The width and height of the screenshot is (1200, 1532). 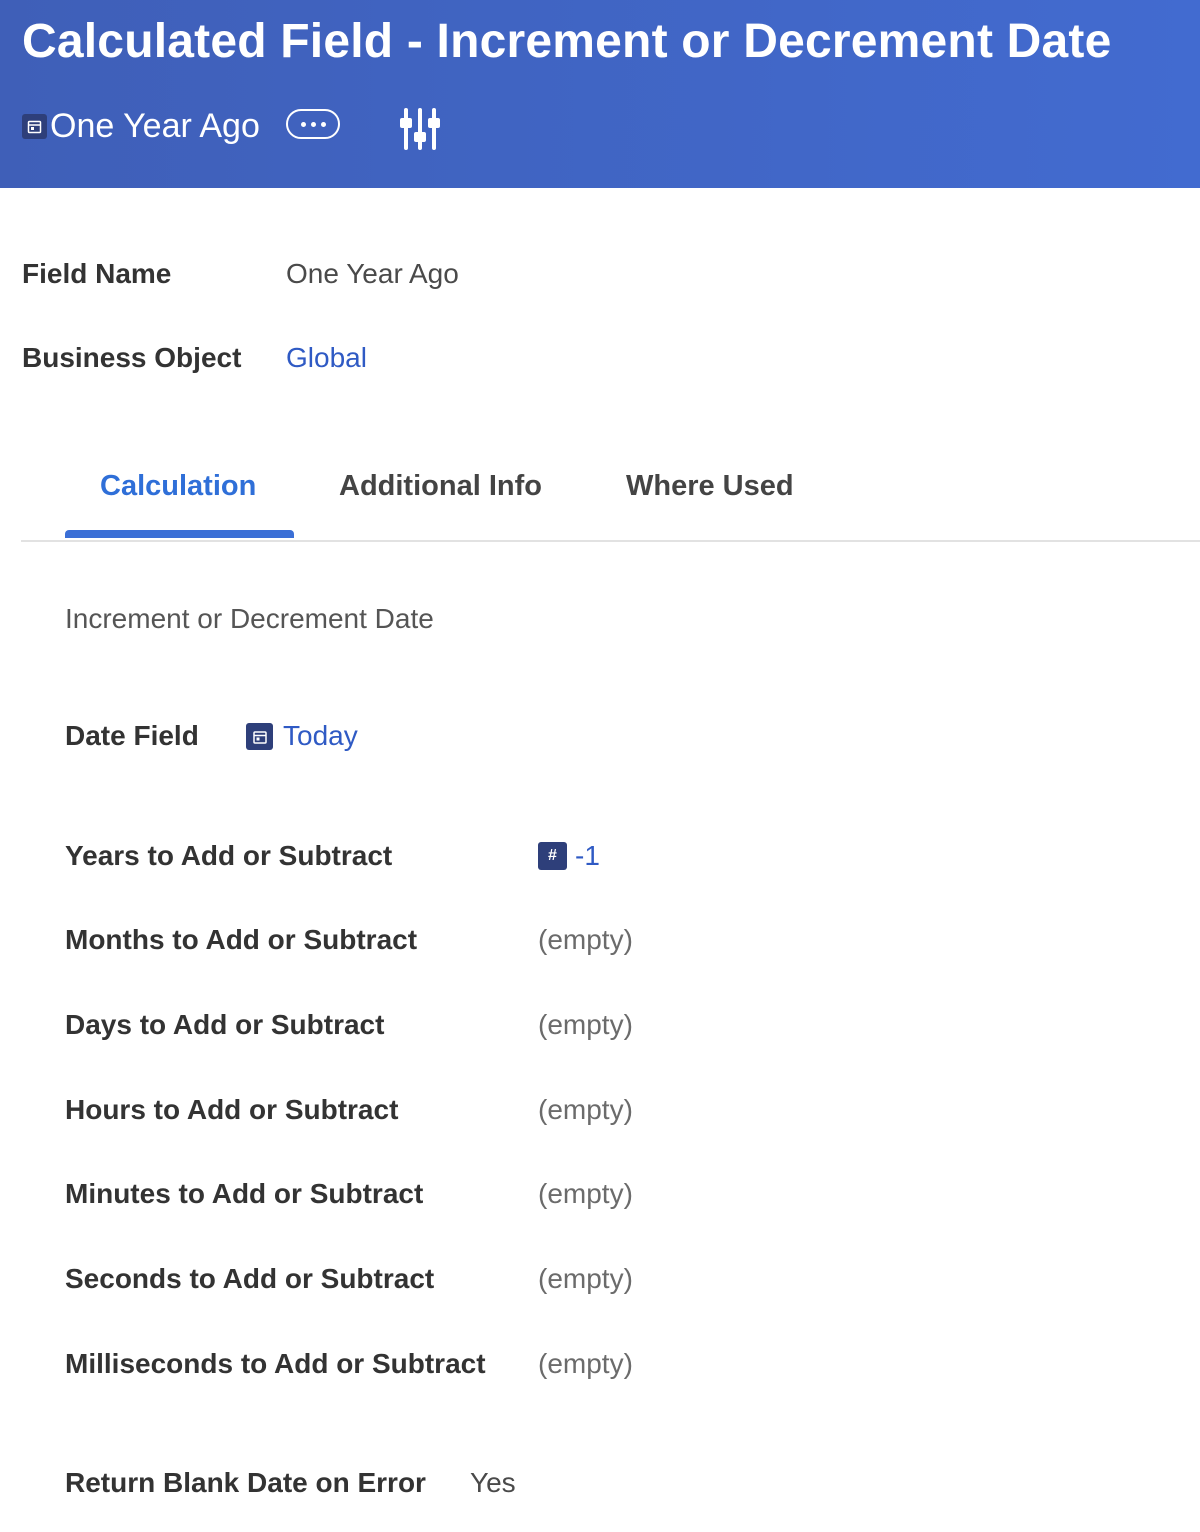 What do you see at coordinates (303, 124) in the screenshot?
I see `more-horizontal-icon` at bounding box center [303, 124].